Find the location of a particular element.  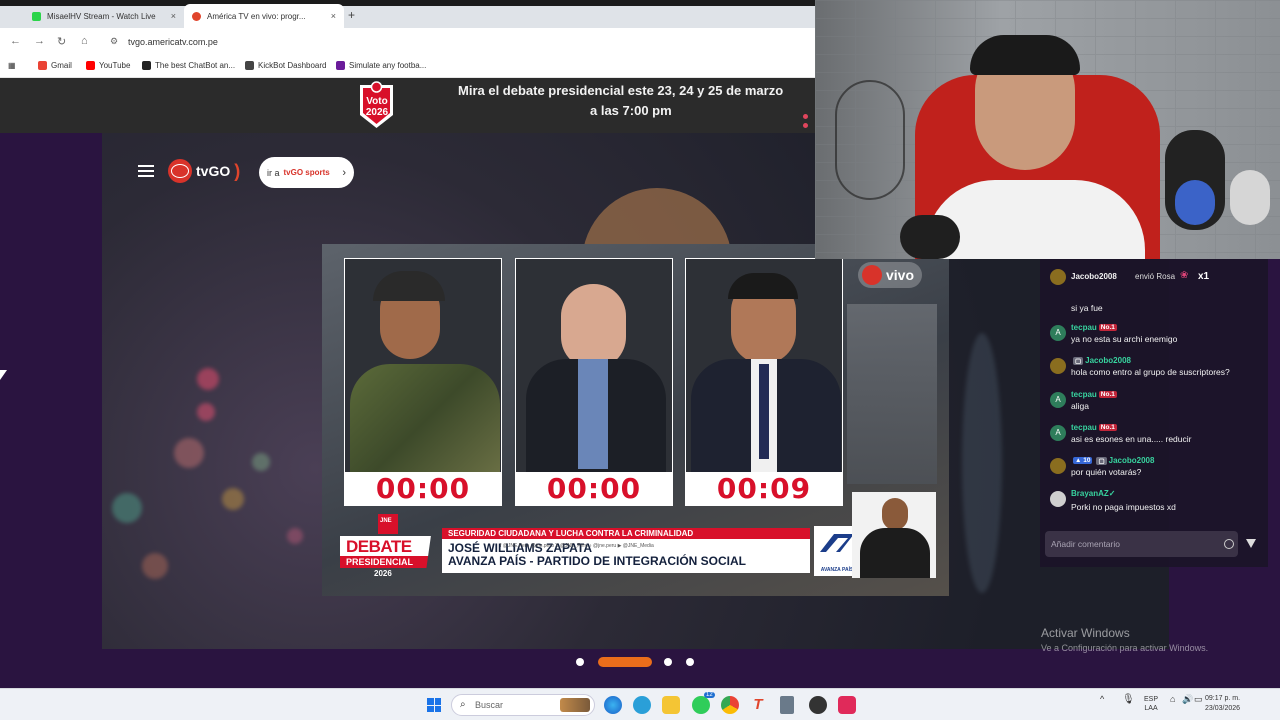

network-icon: ⌂ is located at coordinates (1172, 699).